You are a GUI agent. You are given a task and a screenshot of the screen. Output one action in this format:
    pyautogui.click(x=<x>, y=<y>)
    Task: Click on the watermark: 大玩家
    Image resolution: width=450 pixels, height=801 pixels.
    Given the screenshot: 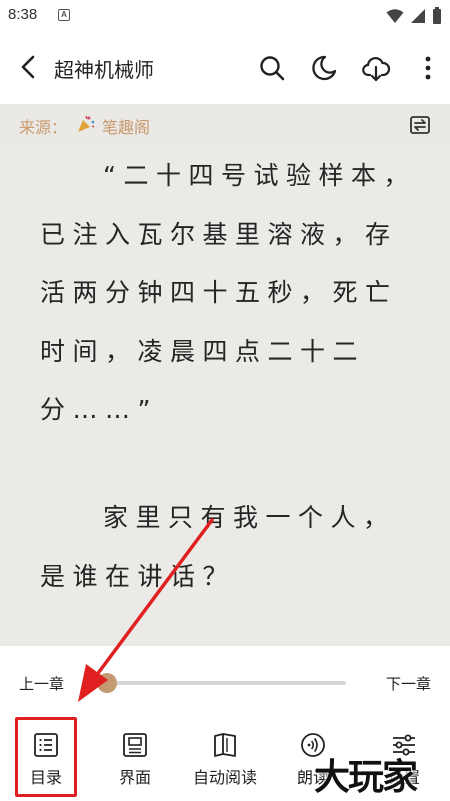 What is the action you would take?
    pyautogui.click(x=366, y=777)
    